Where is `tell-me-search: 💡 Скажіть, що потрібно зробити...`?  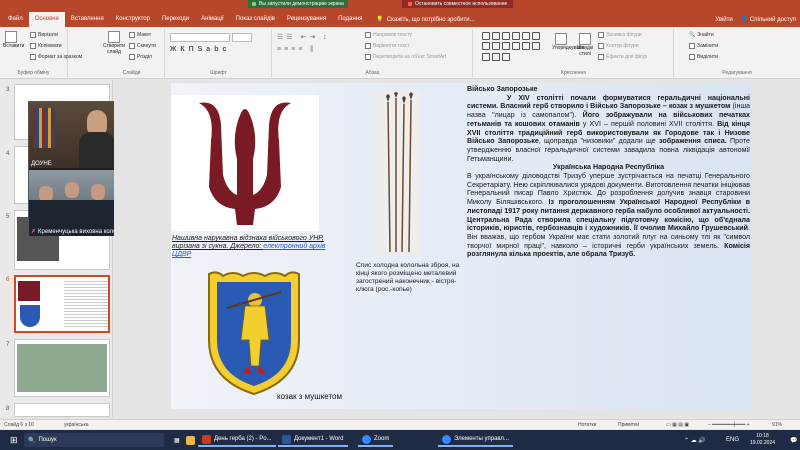
tell-me-search: 💡 Скажіть, що потрібно зробити... is located at coordinates (421, 20).